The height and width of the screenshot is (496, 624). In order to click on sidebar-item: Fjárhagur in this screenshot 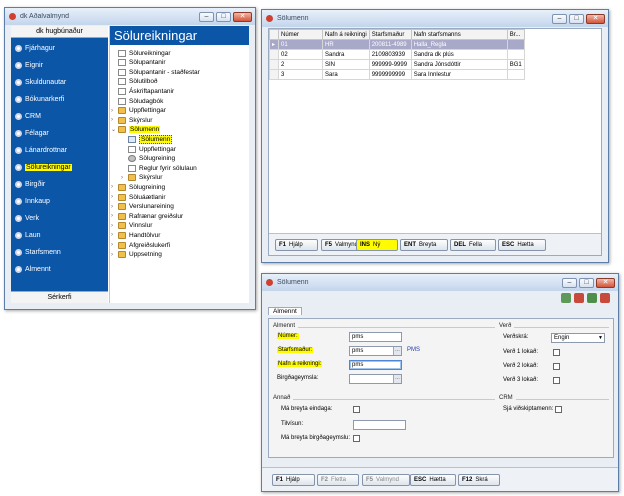, I will do `click(35, 48)`.